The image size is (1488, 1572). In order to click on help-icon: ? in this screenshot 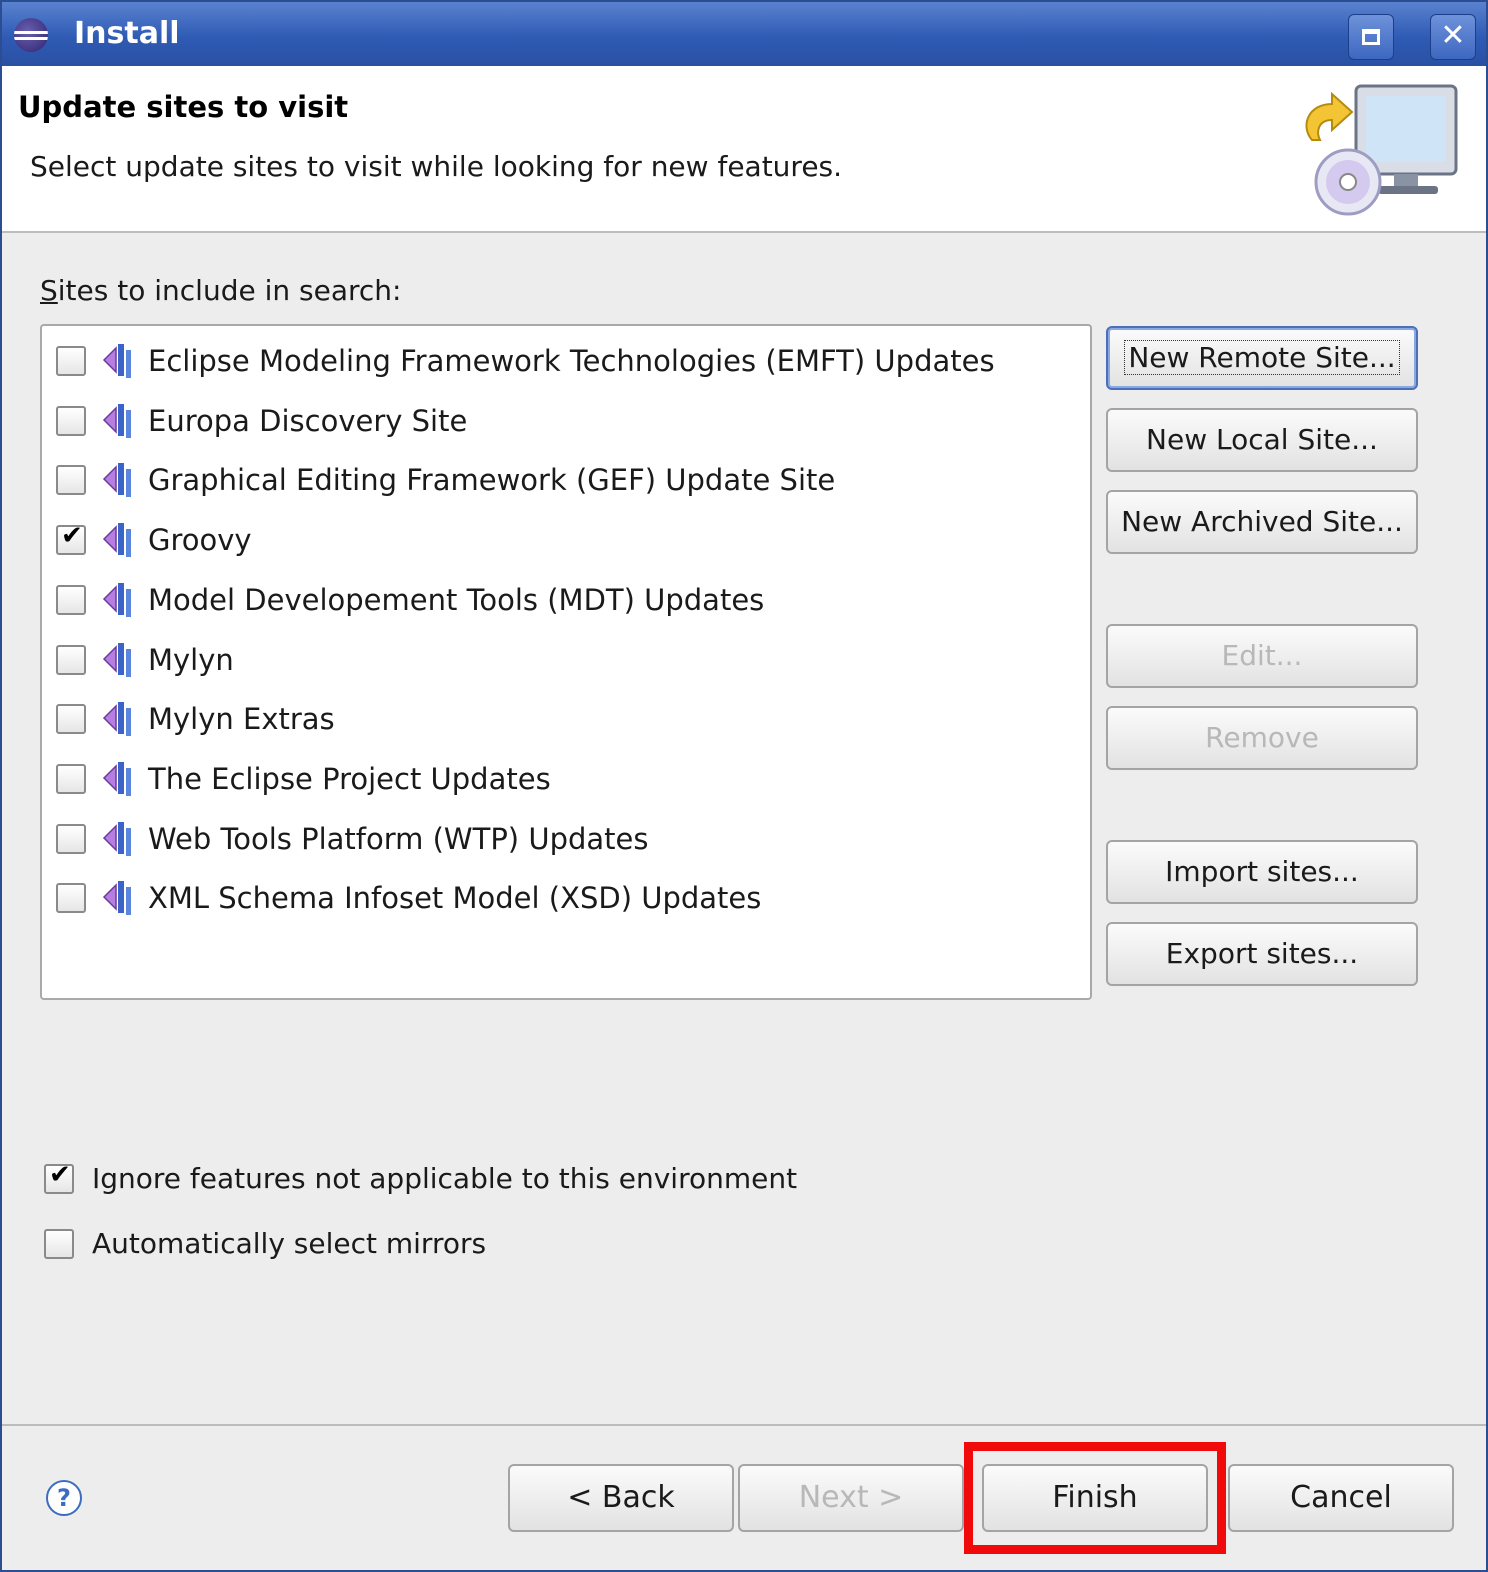, I will do `click(64, 1498)`.